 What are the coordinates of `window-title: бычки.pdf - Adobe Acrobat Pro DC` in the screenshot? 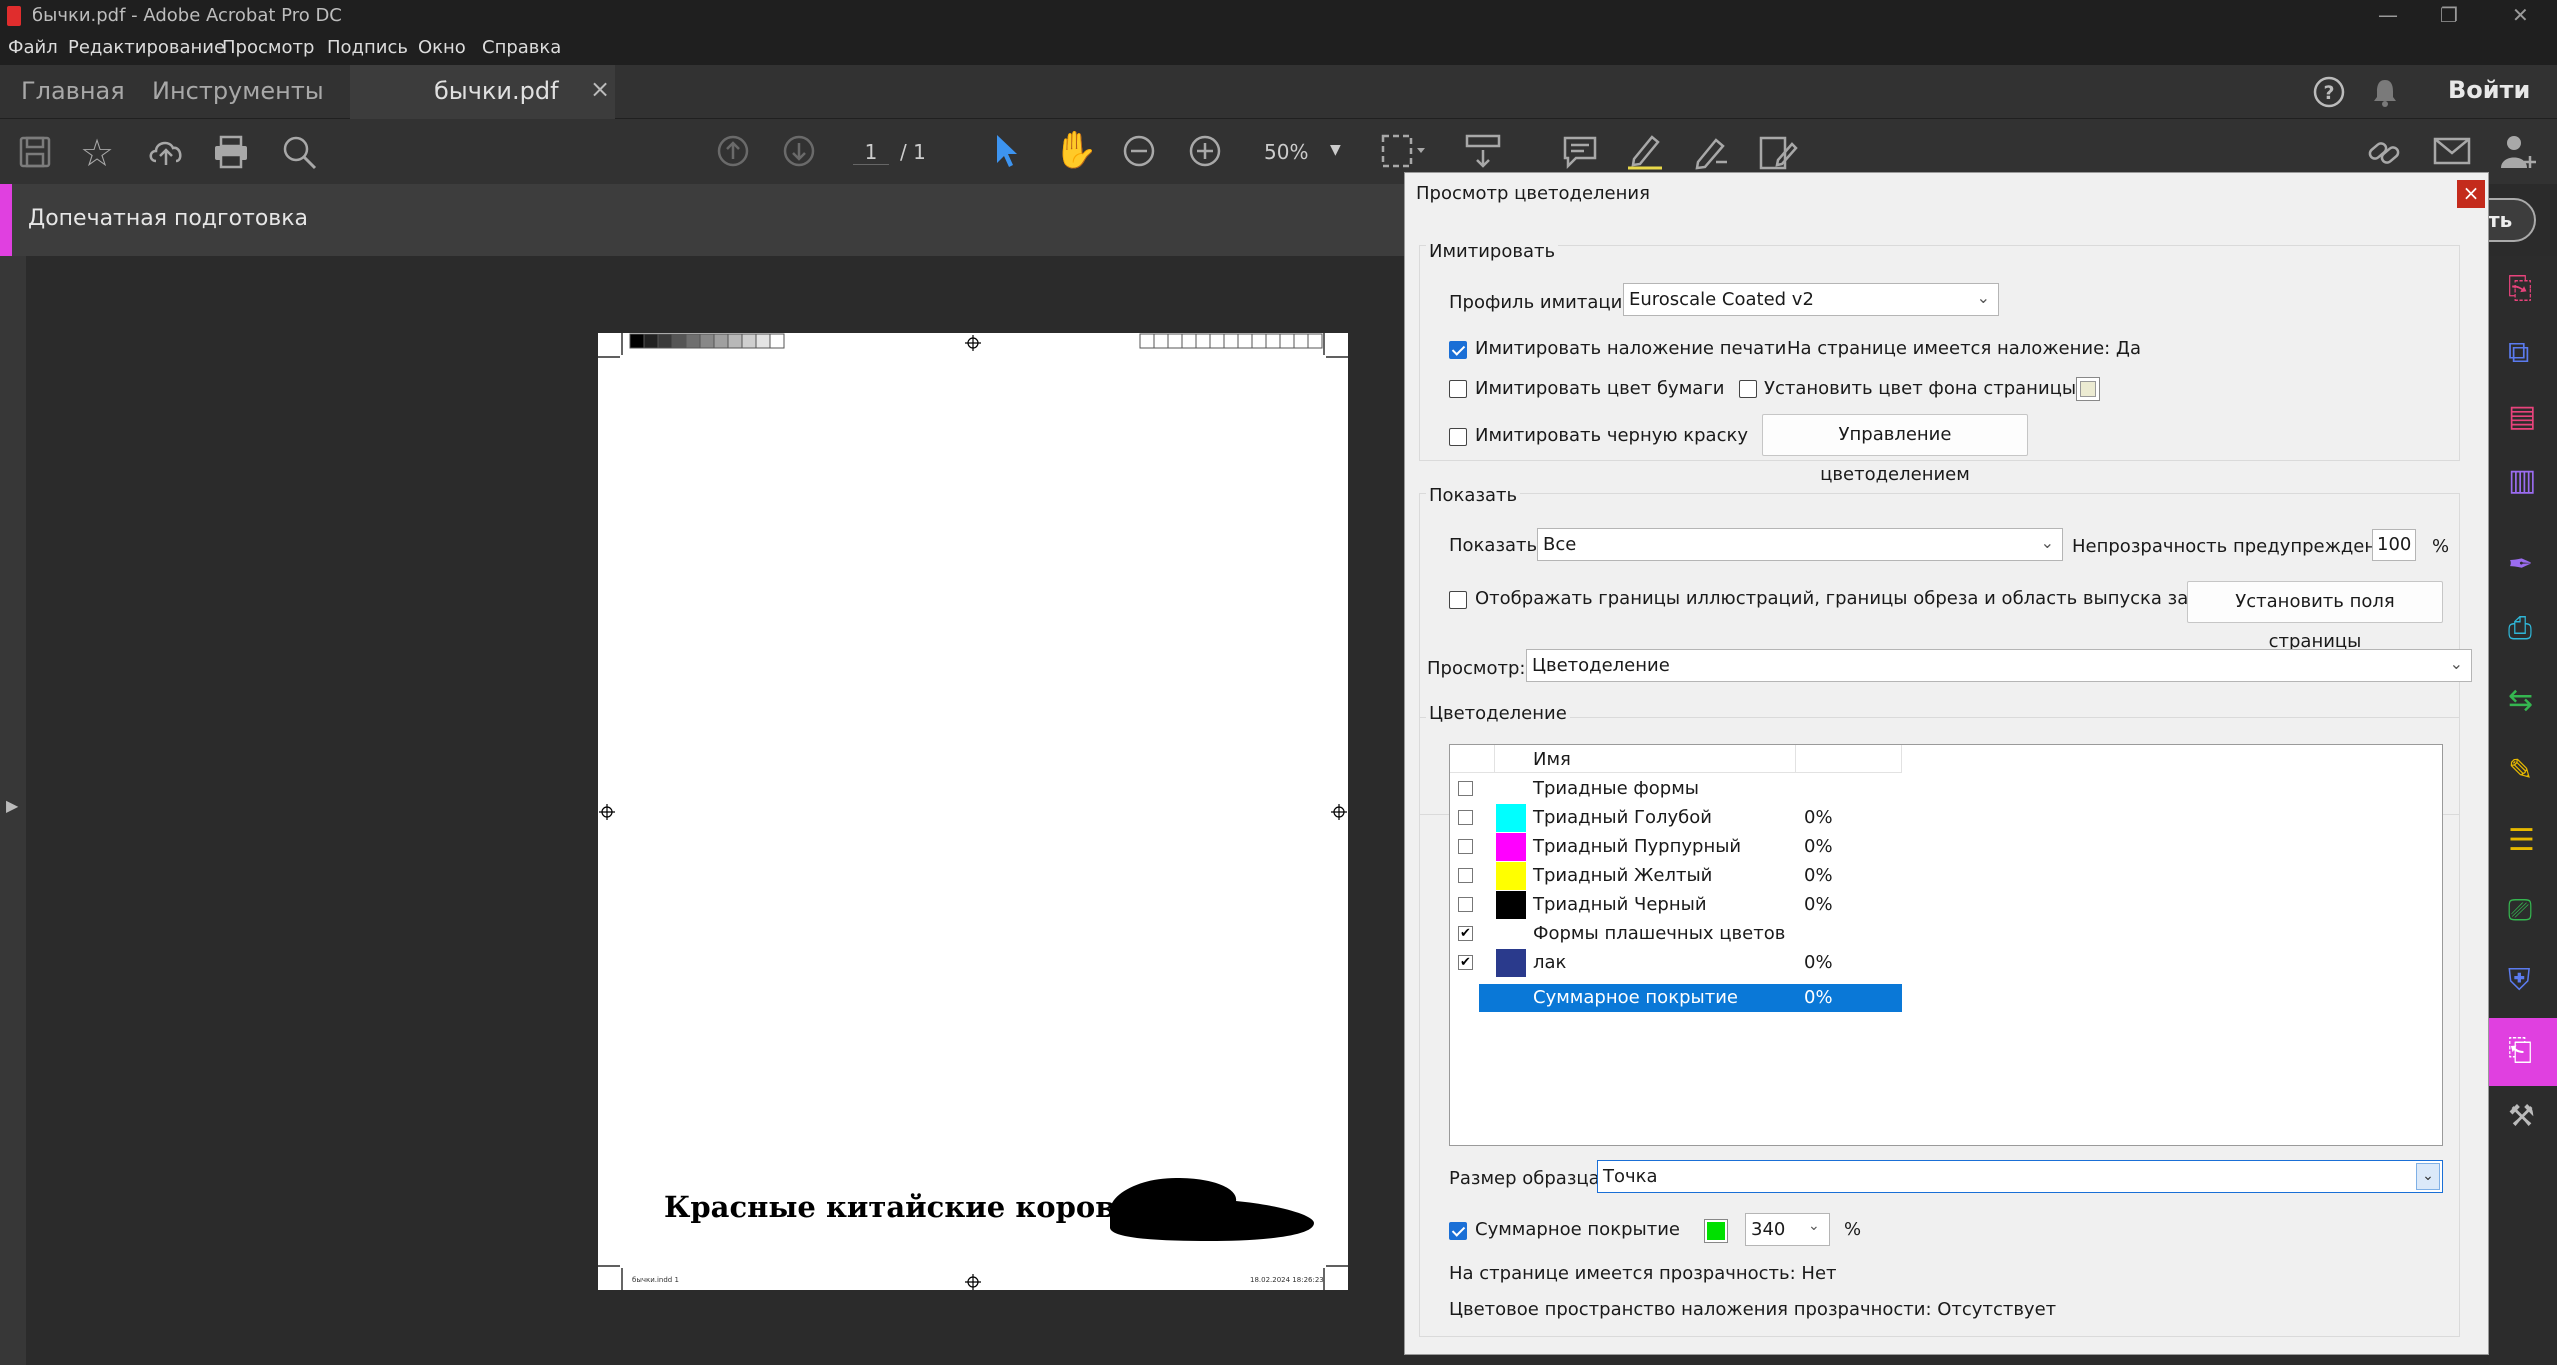 It's located at (187, 15).